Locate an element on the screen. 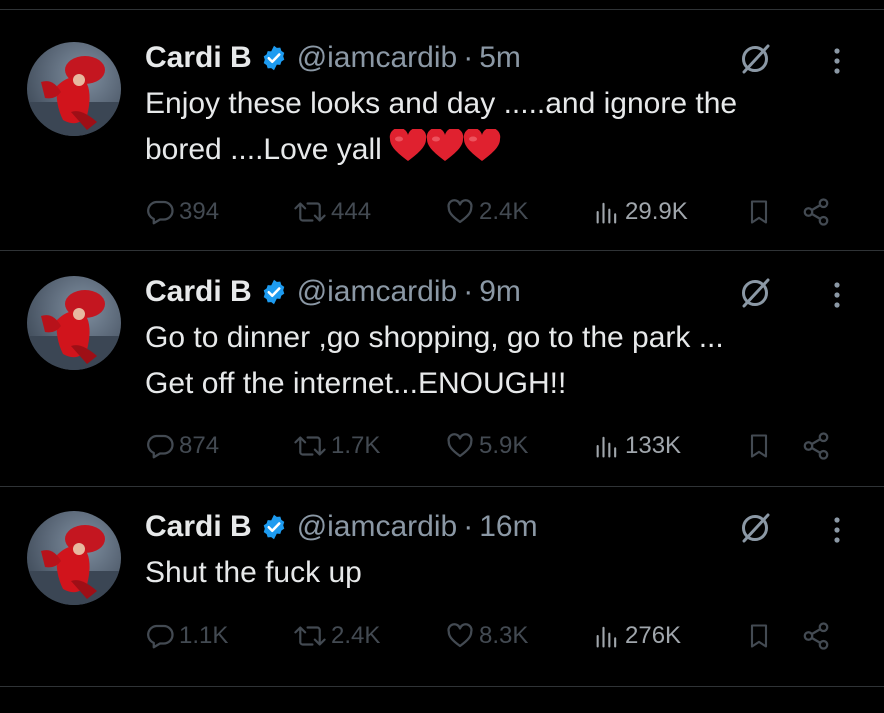 Image resolution: width=884 pixels, height=713 pixels. tweet-text: Shut the fuck up is located at coordinates (495, 573).